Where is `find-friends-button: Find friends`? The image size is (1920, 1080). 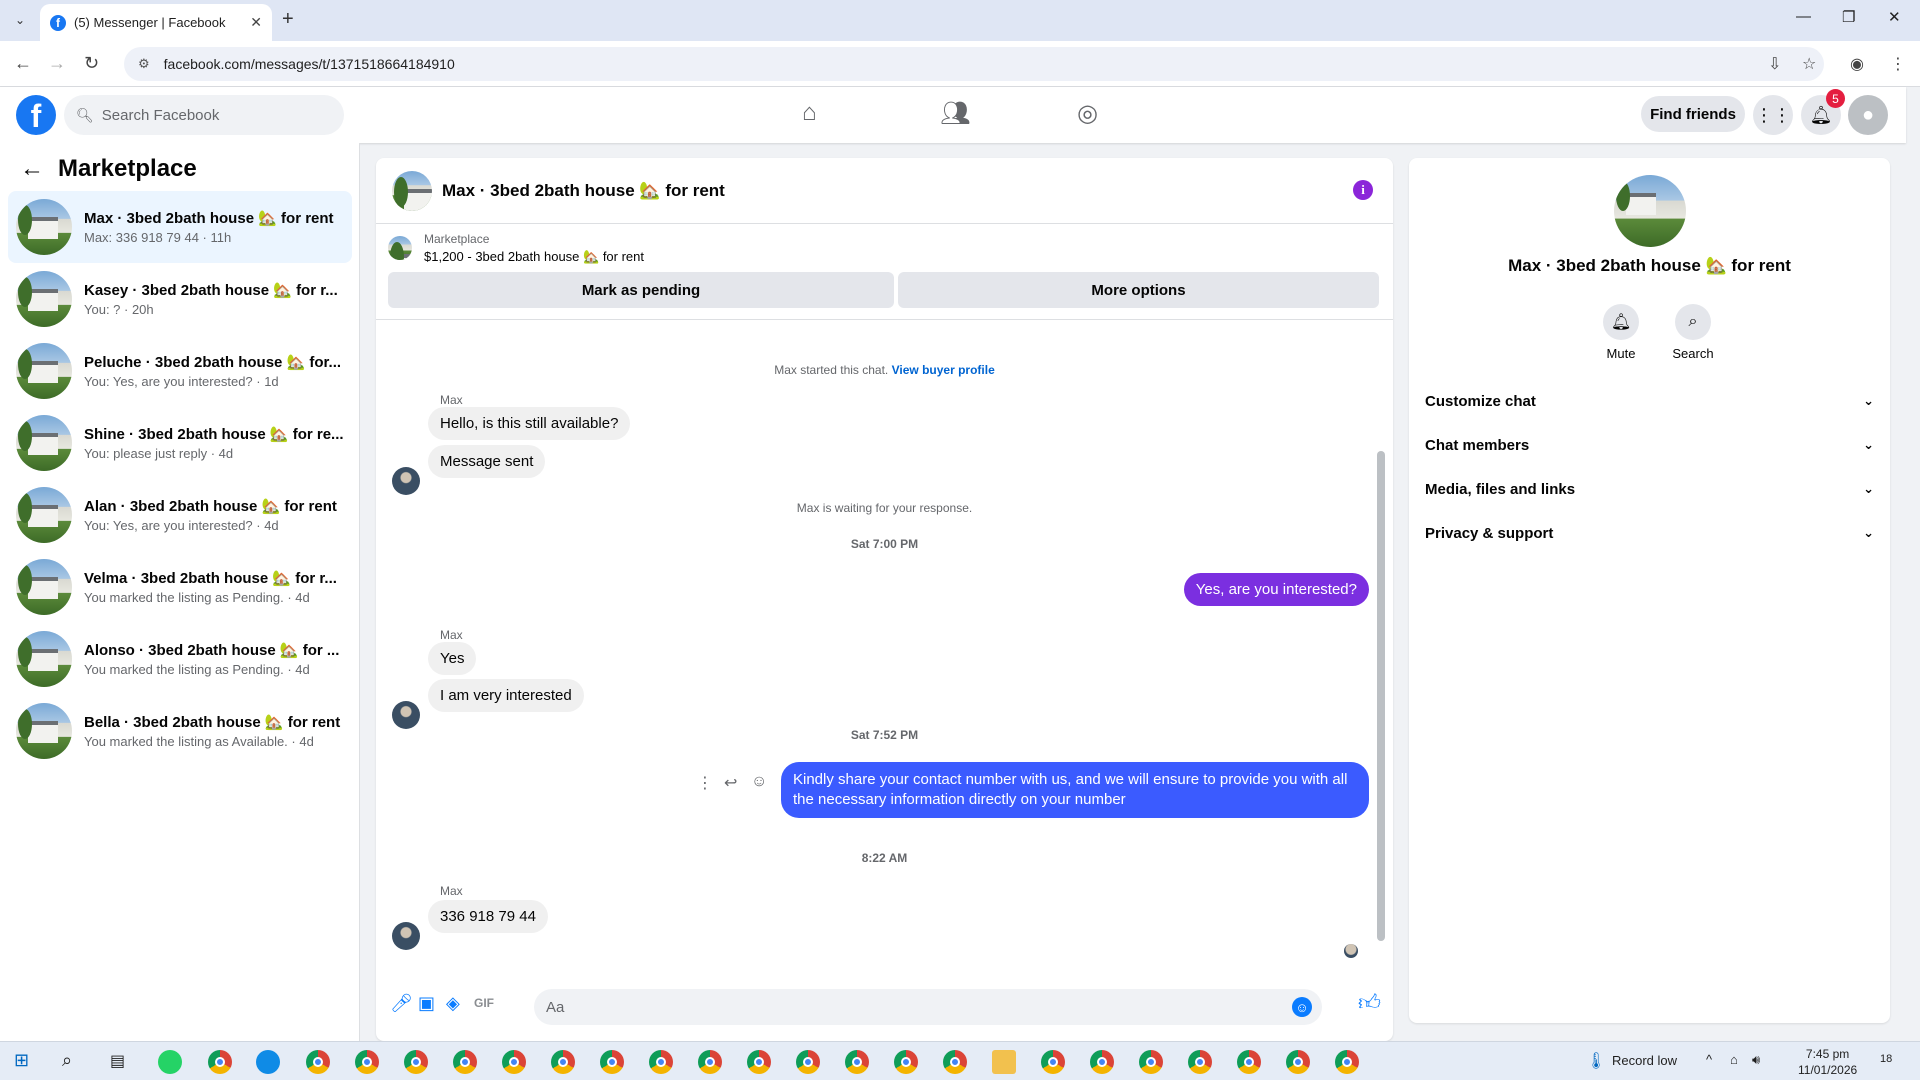
find-friends-button: Find friends is located at coordinates (1693, 114).